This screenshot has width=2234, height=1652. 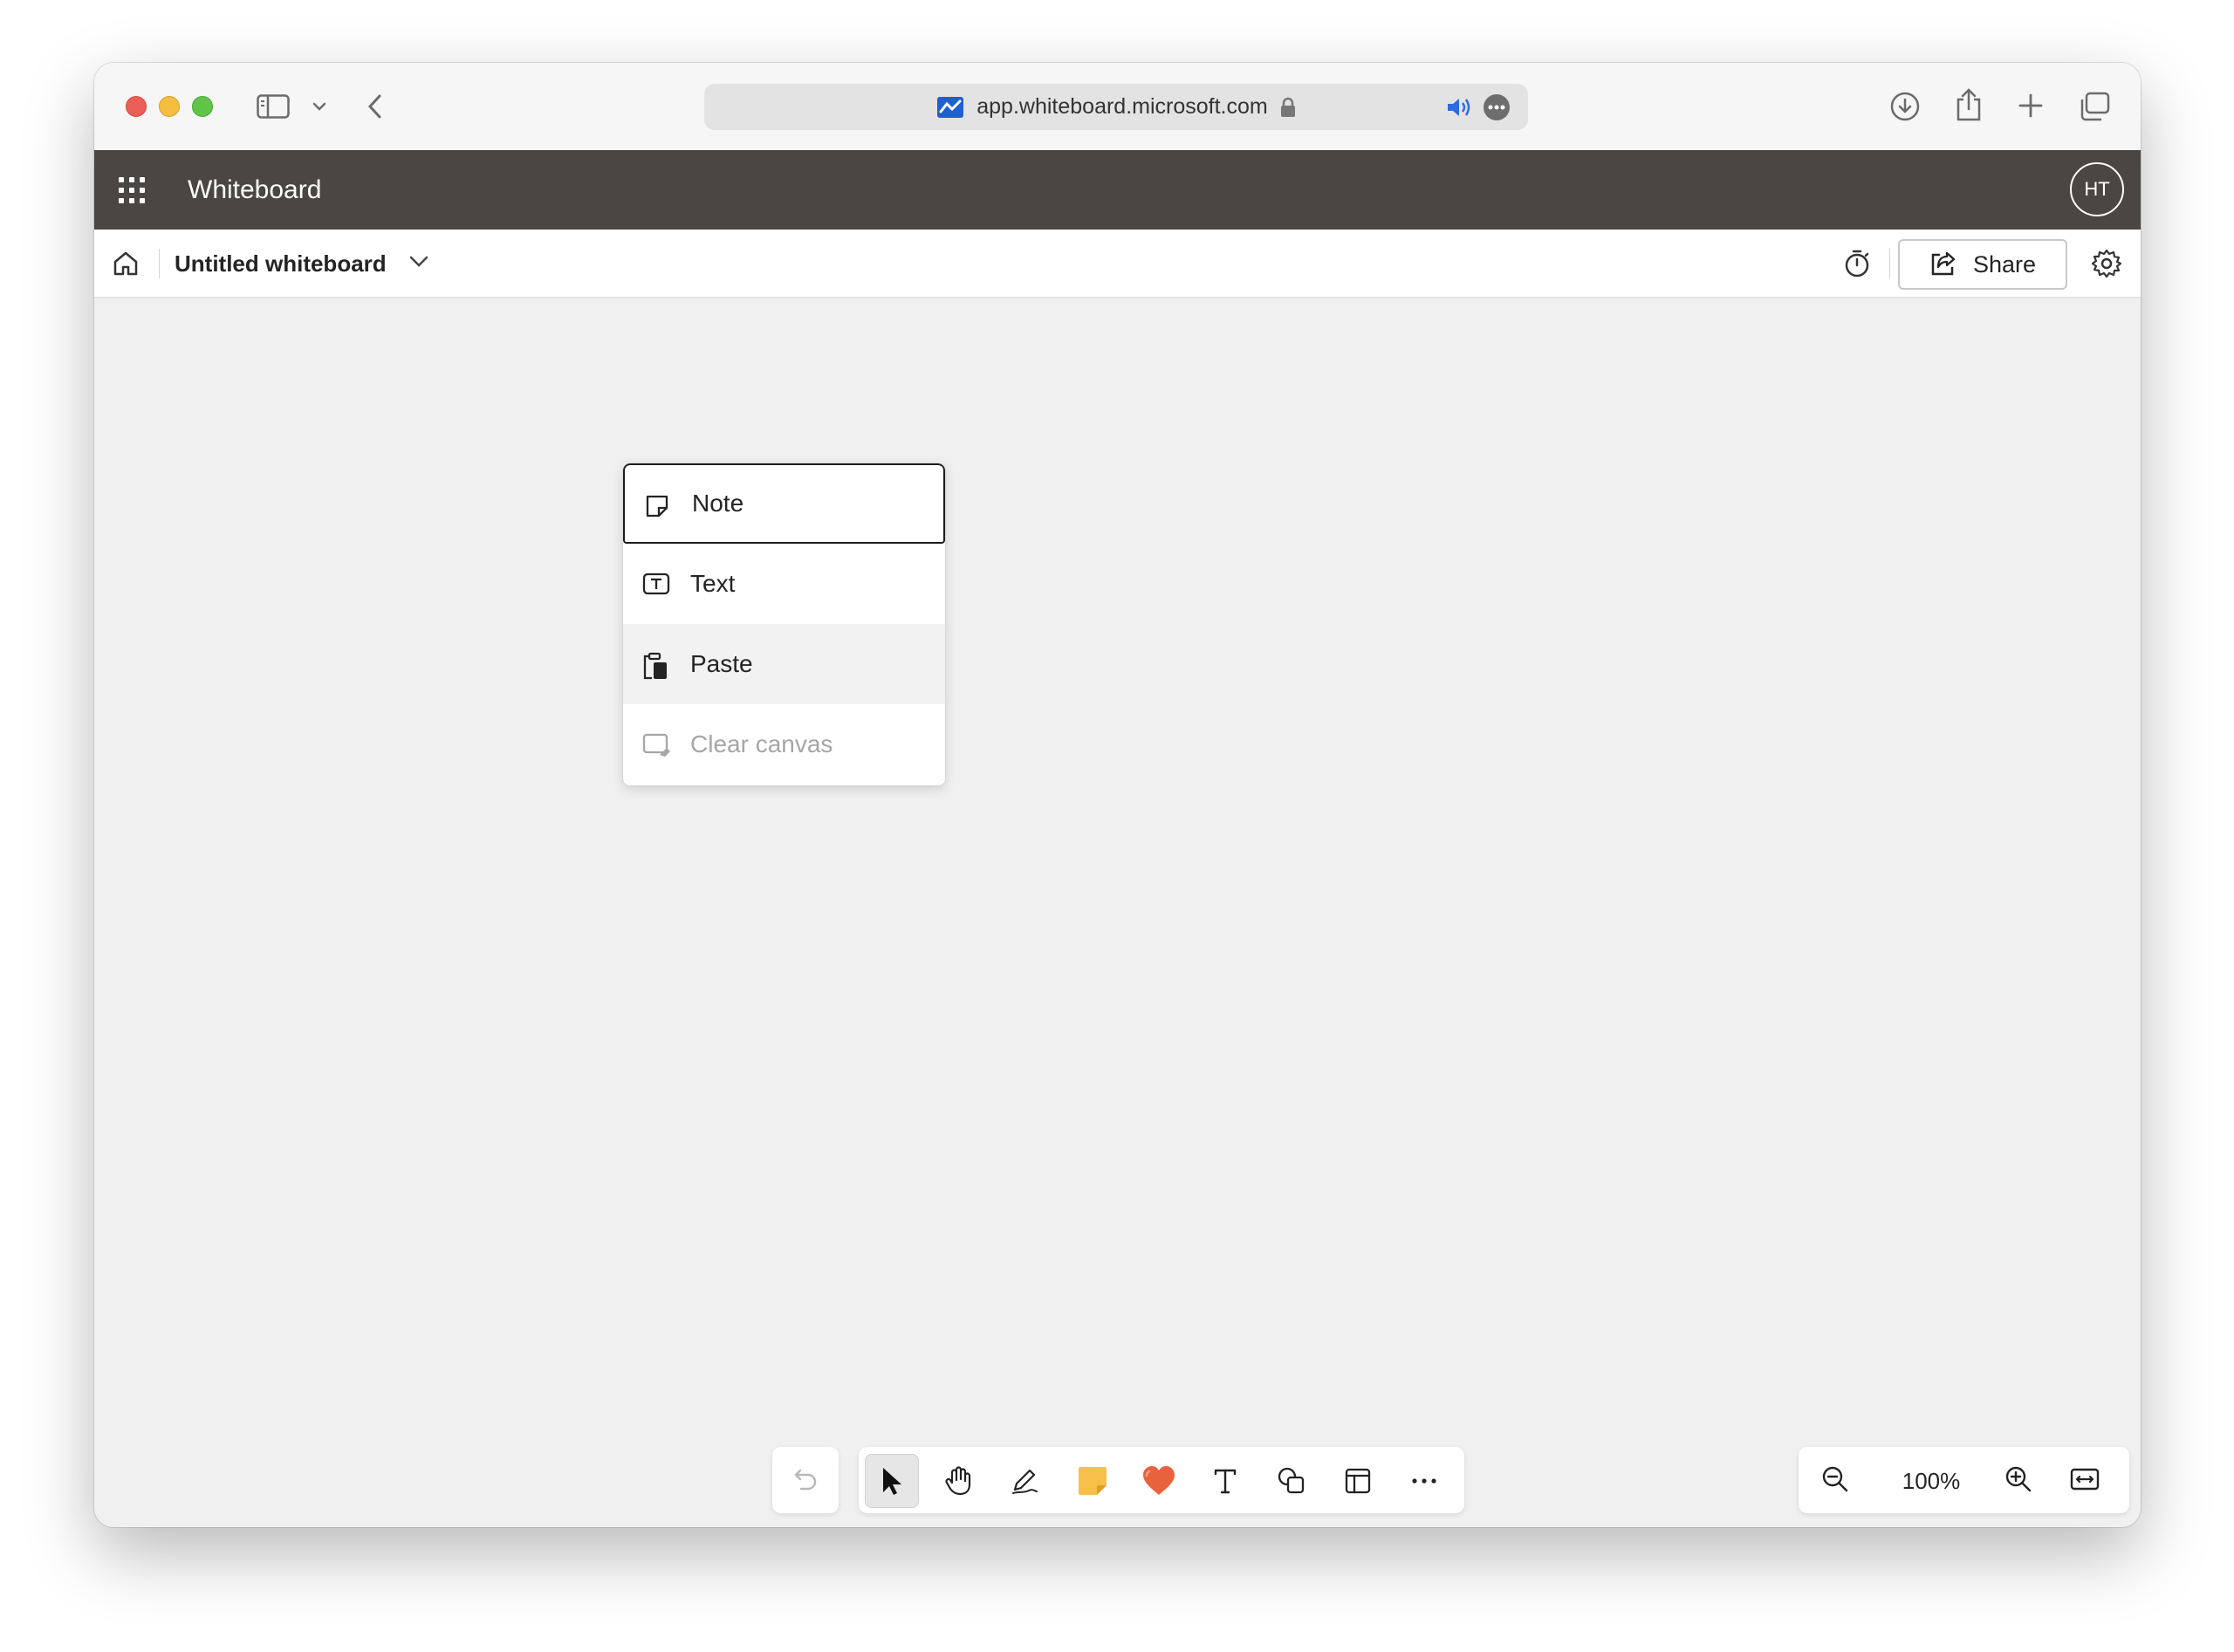 I want to click on menu-item-label: Text, so click(x=713, y=583).